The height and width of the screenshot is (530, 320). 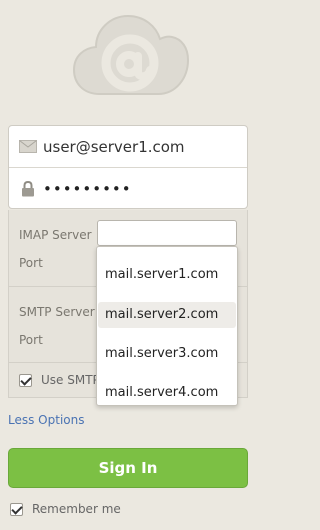 I want to click on imap-server-input, so click(x=167, y=233).